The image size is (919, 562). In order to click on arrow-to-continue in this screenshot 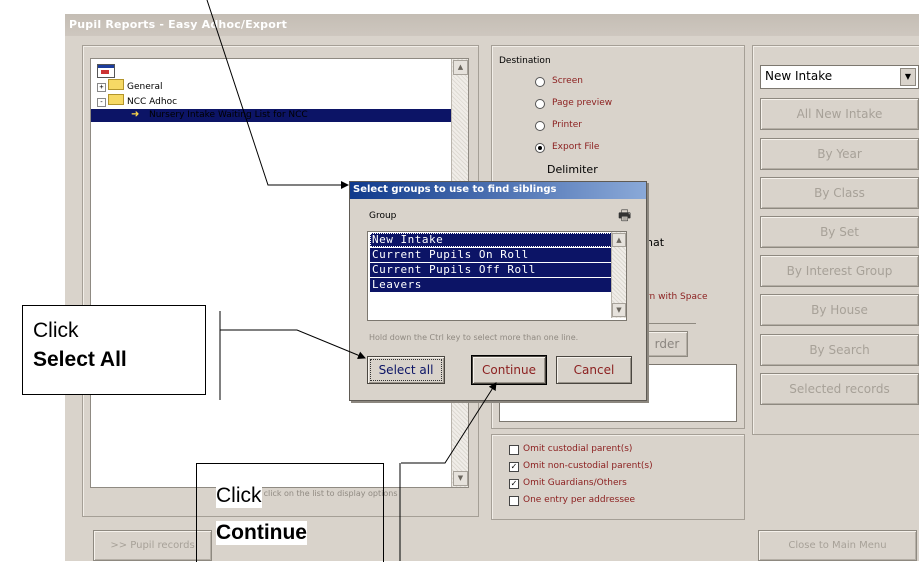, I will do `click(449, 423)`.